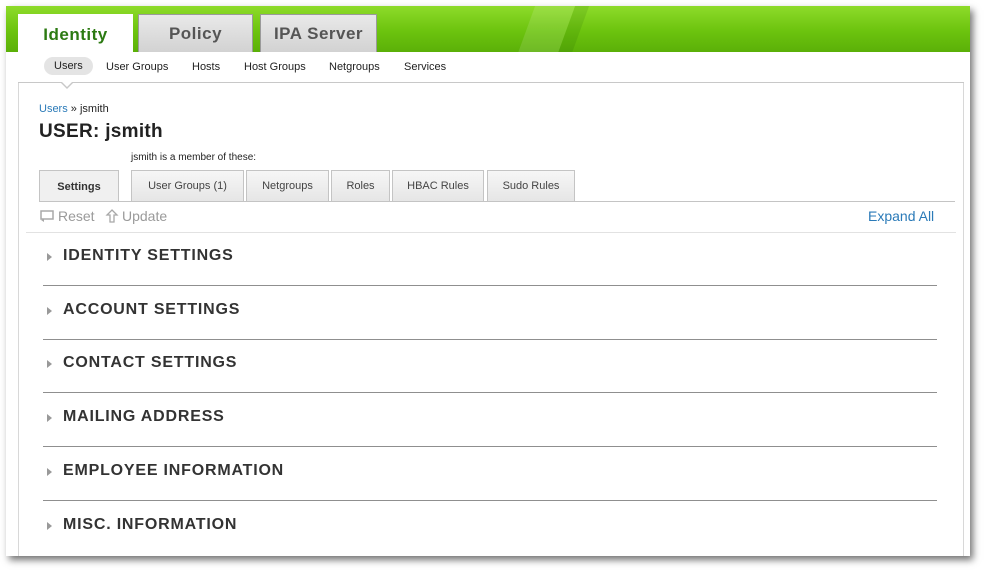 The height and width of the screenshot is (570, 986). What do you see at coordinates (195, 33) in the screenshot?
I see `tab-policy: Policy` at bounding box center [195, 33].